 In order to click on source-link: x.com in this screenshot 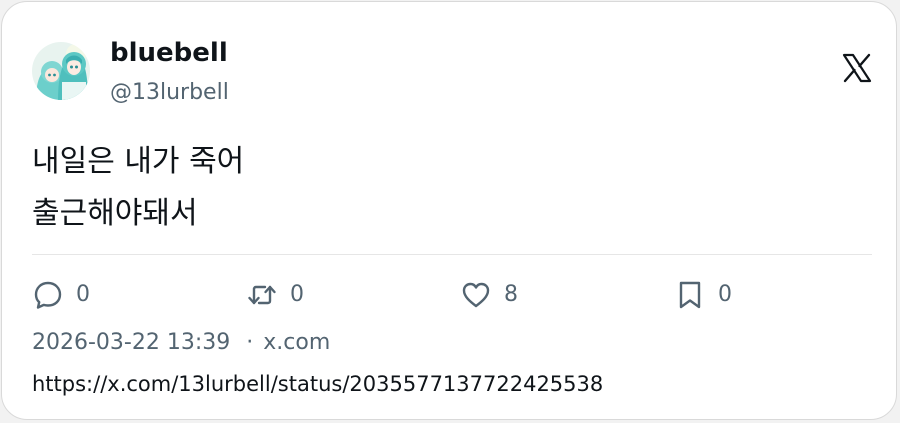, I will do `click(296, 343)`.